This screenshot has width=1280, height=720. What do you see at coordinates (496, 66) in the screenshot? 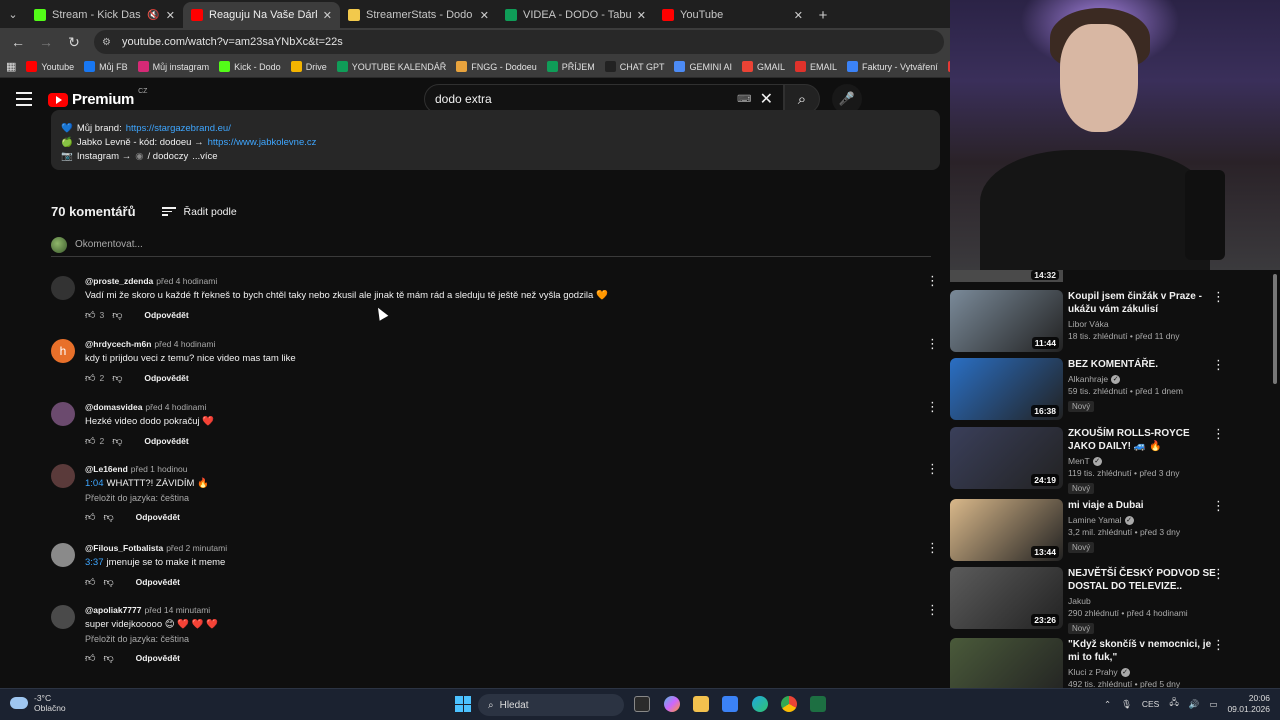
I see `bookmark-item: FNGG - Dodoeu` at bounding box center [496, 66].